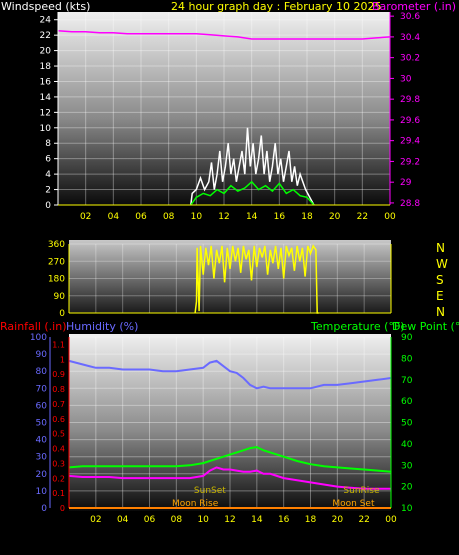 Image resolution: width=459 pixels, height=555 pixels. What do you see at coordinates (414, 6) in the screenshot?
I see `barometer-axis-label: Barometer (.in)` at bounding box center [414, 6].